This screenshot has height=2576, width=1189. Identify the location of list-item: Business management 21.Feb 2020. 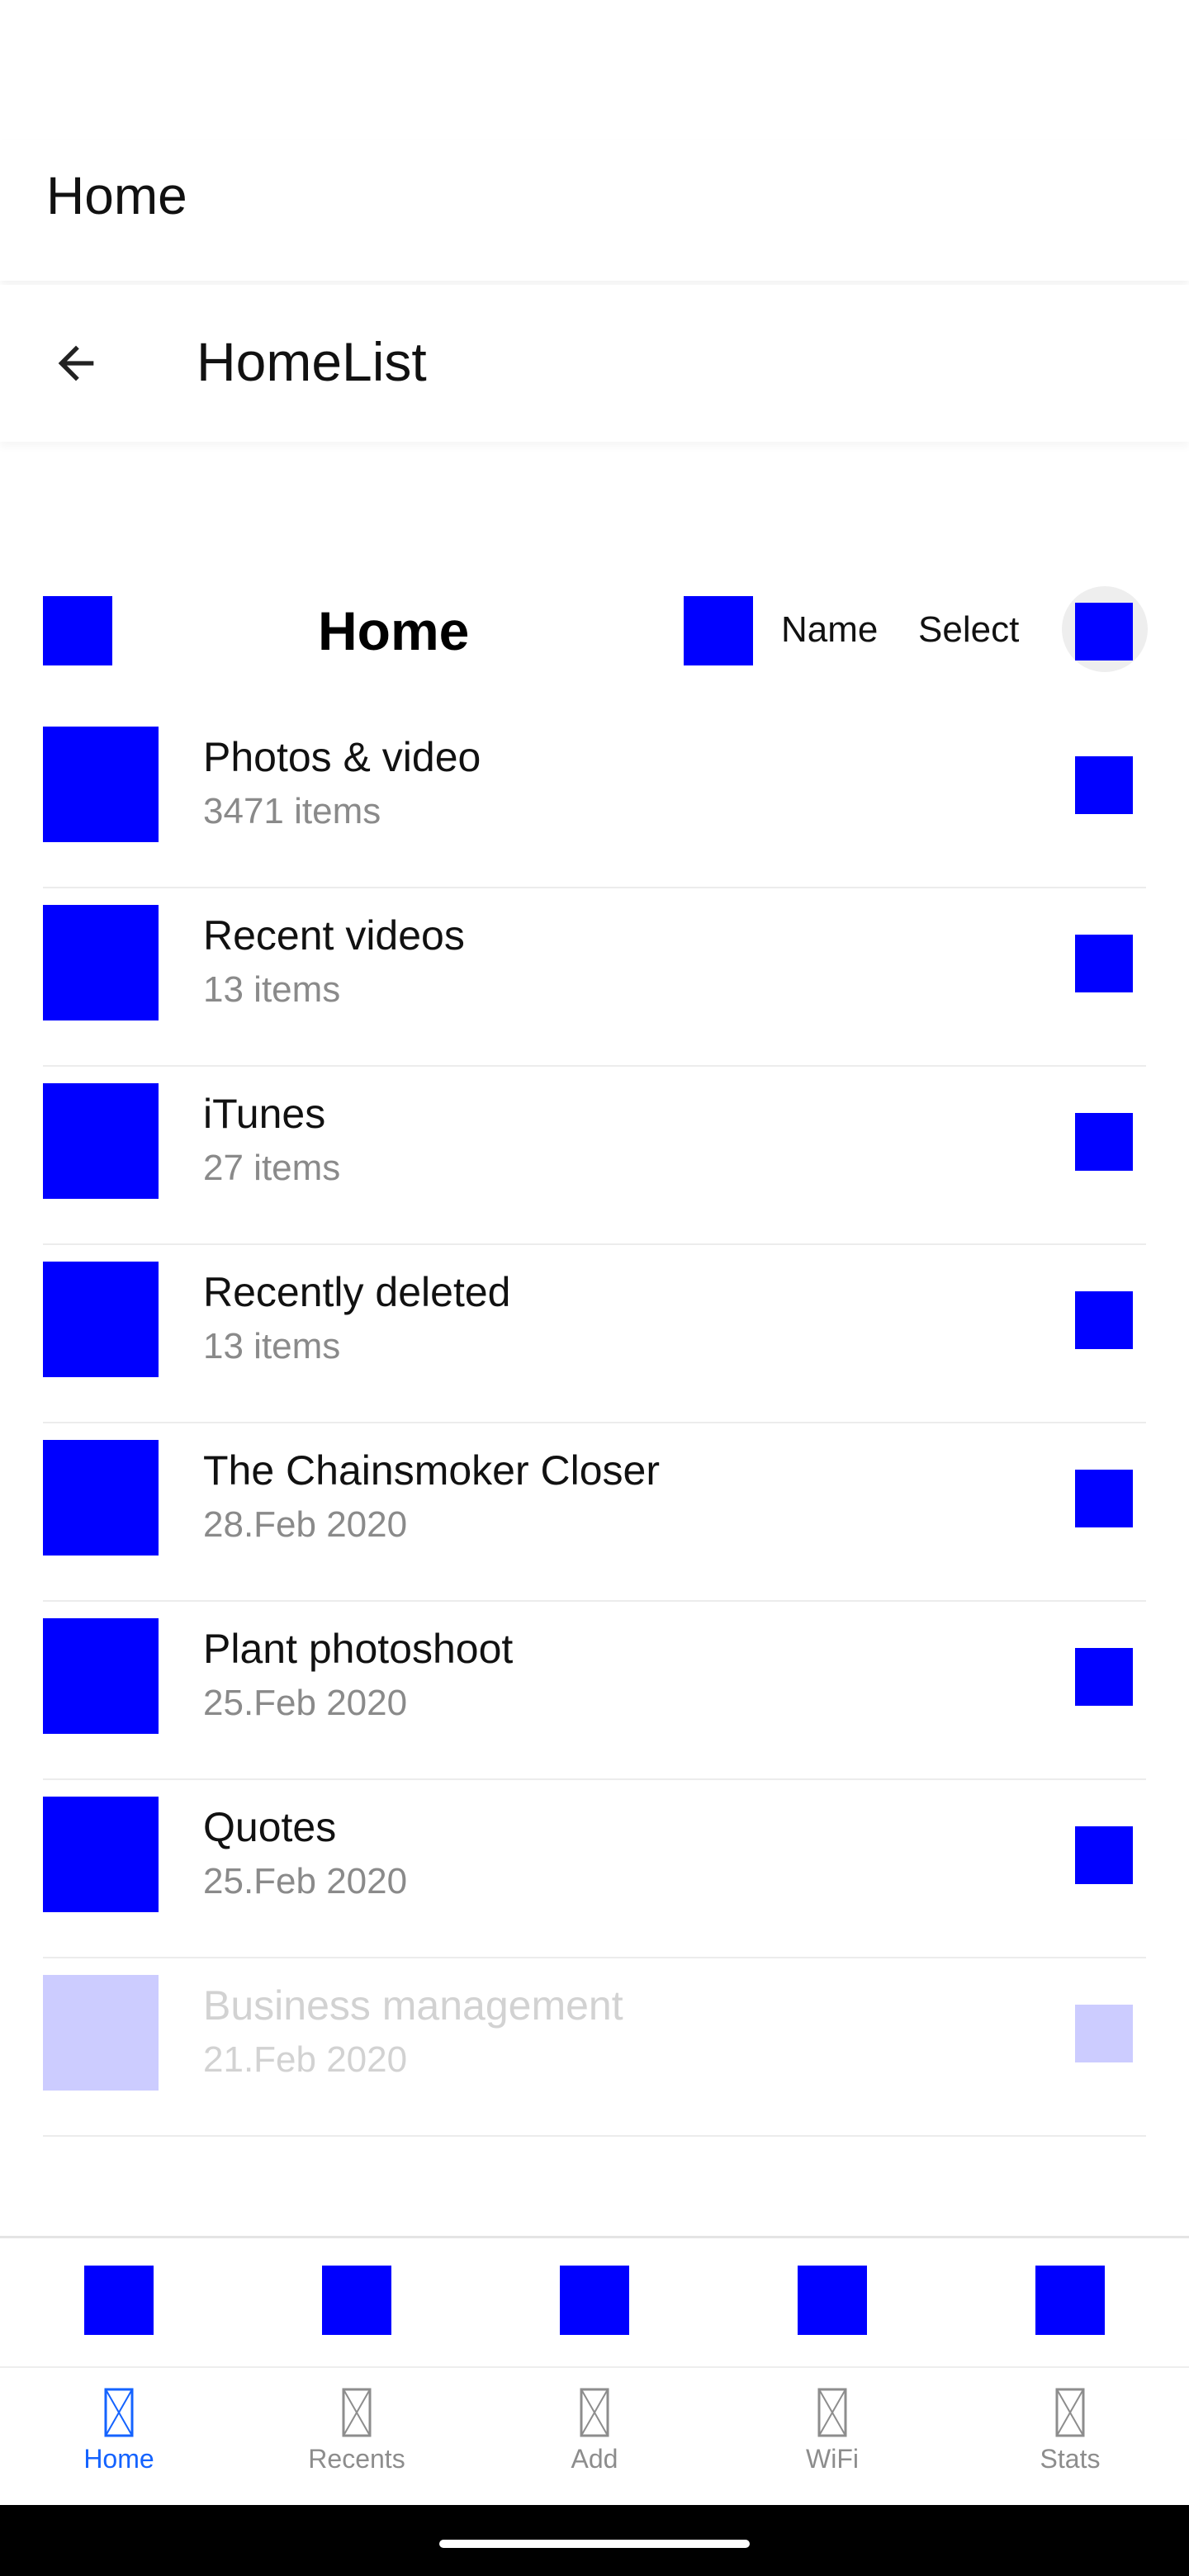
(594, 2047).